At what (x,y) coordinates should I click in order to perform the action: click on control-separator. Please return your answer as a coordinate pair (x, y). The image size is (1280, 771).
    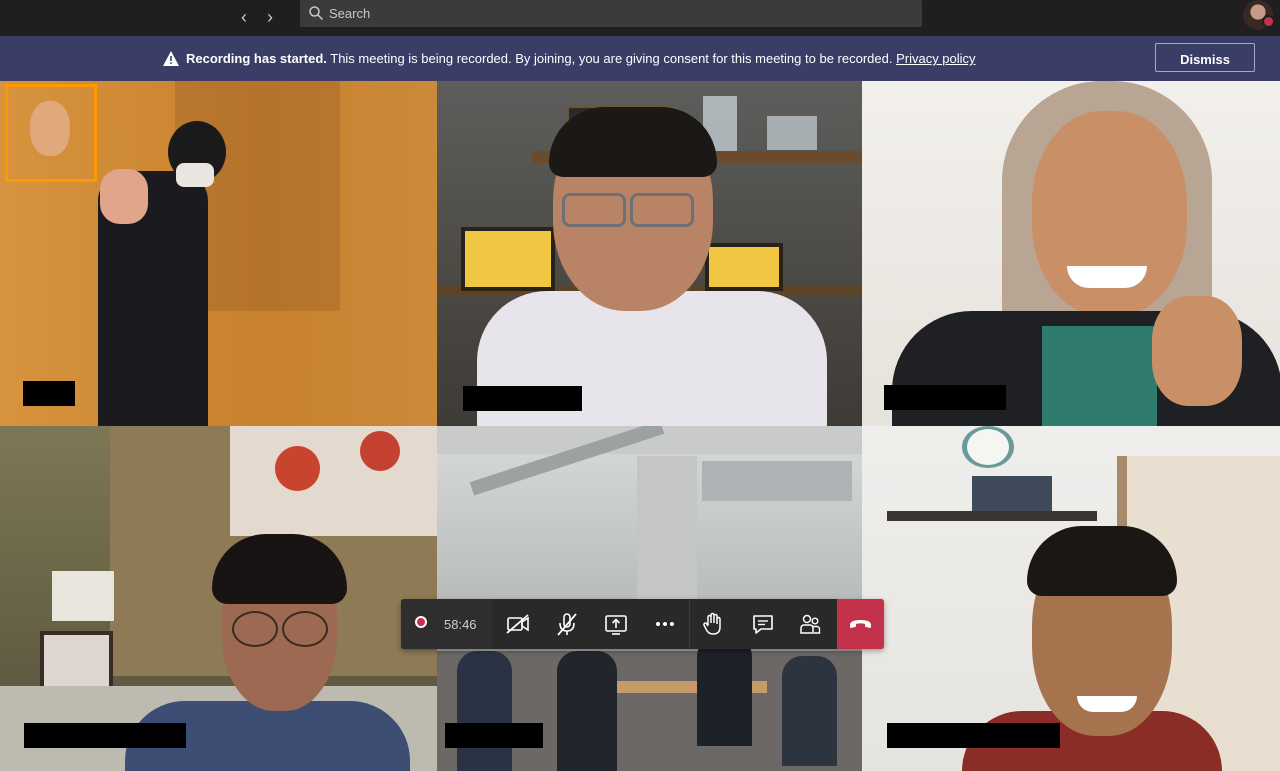
    Looking at the image, I should click on (689, 624).